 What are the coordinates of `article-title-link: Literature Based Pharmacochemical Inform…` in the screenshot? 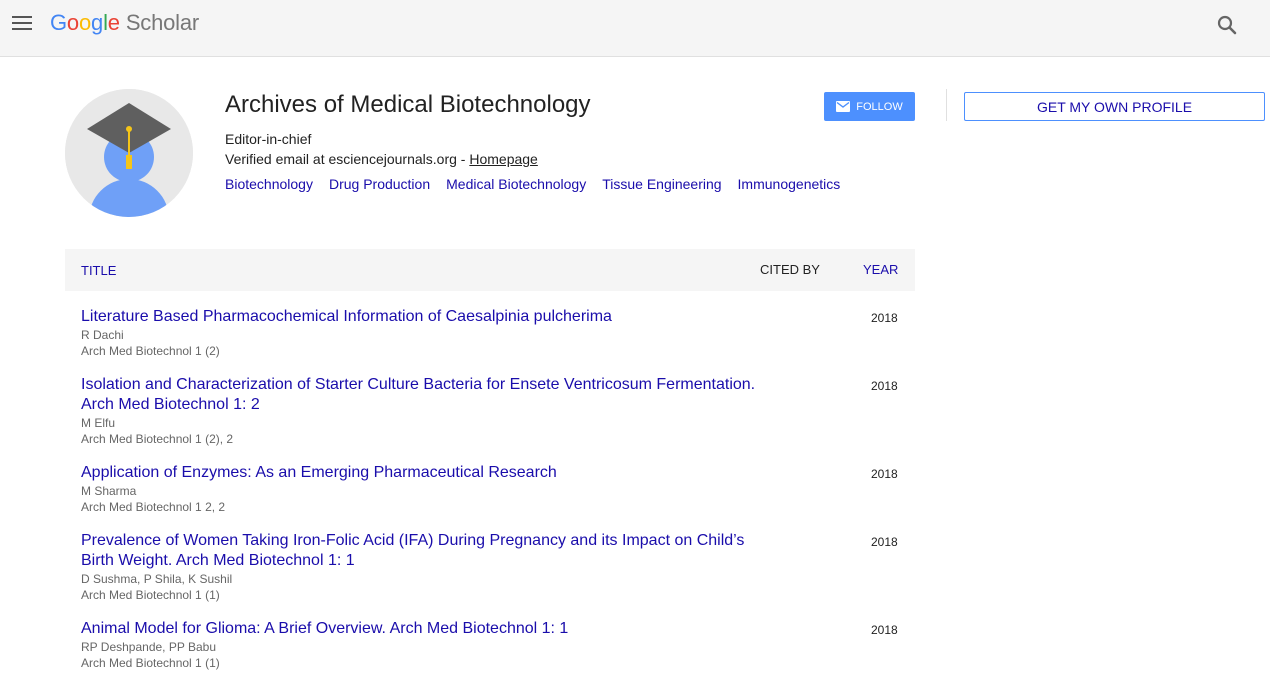 It's located at (426, 317).